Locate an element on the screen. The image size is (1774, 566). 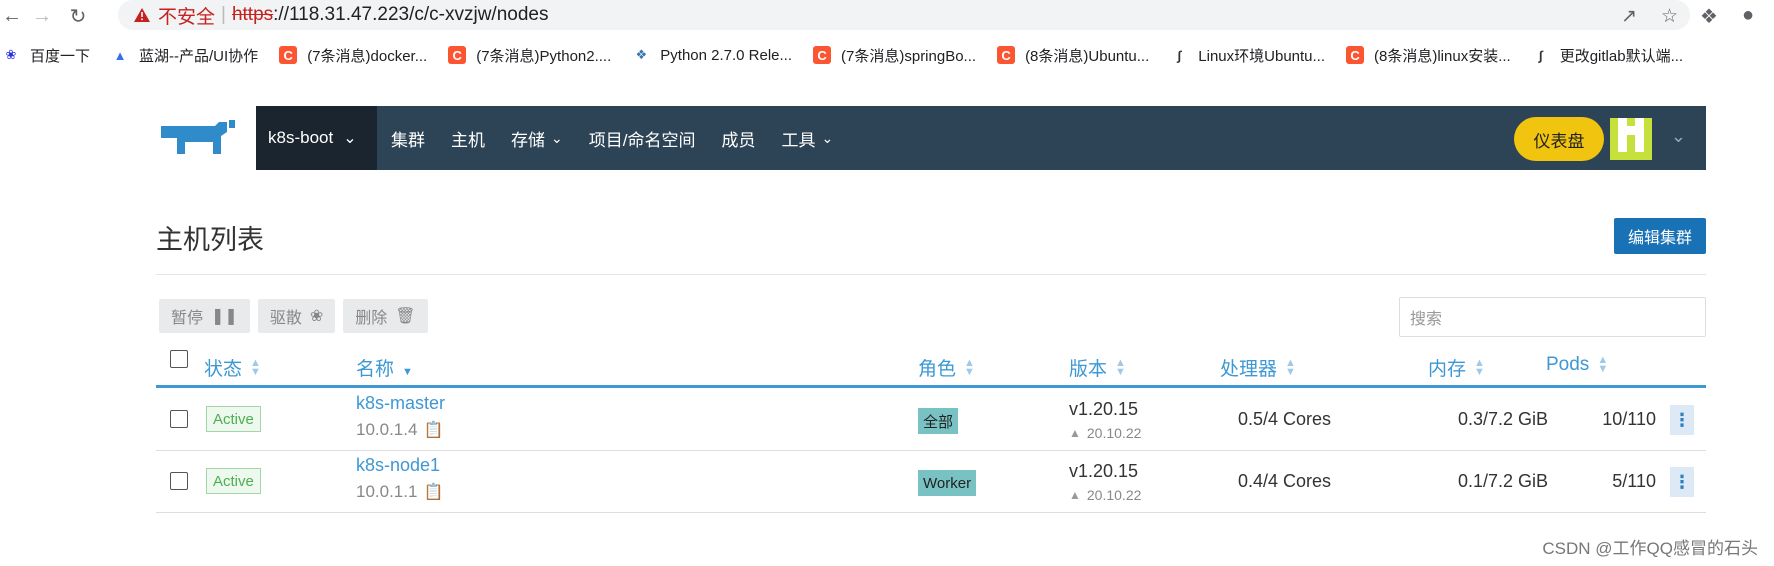
baidu-icon: ❀ is located at coordinates (11, 54).